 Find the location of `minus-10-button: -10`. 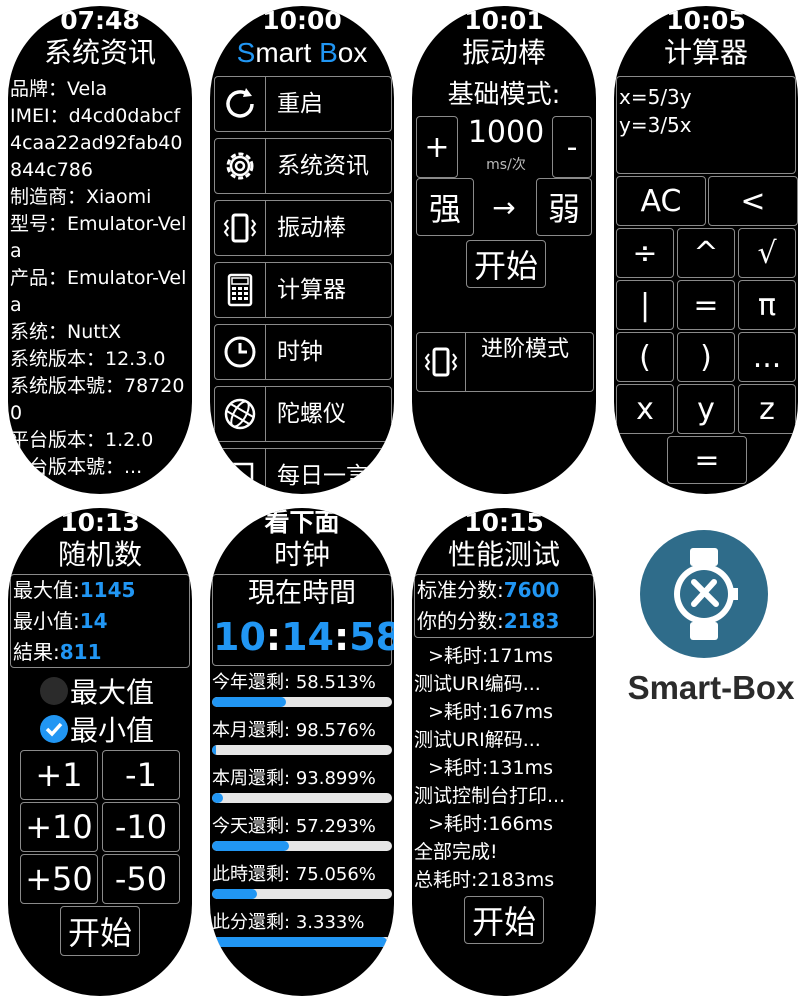

minus-10-button: -10 is located at coordinates (141, 827).